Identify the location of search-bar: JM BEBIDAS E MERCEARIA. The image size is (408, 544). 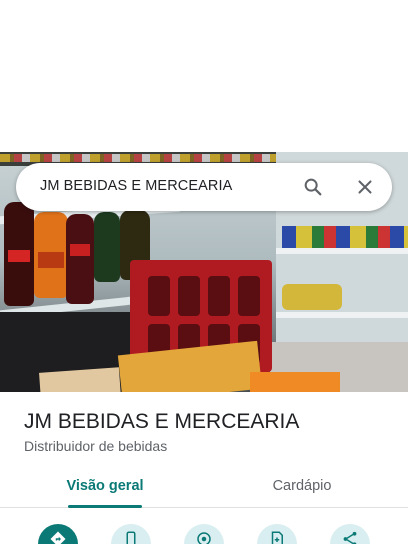
(204, 187).